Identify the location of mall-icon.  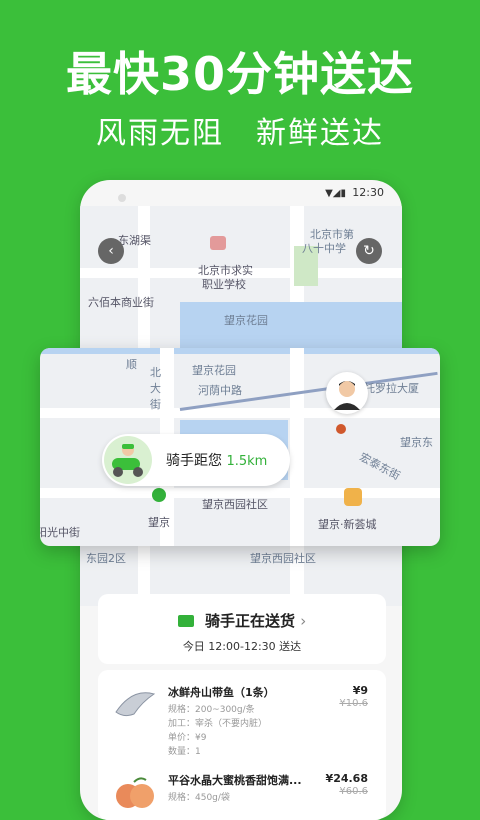
(353, 497).